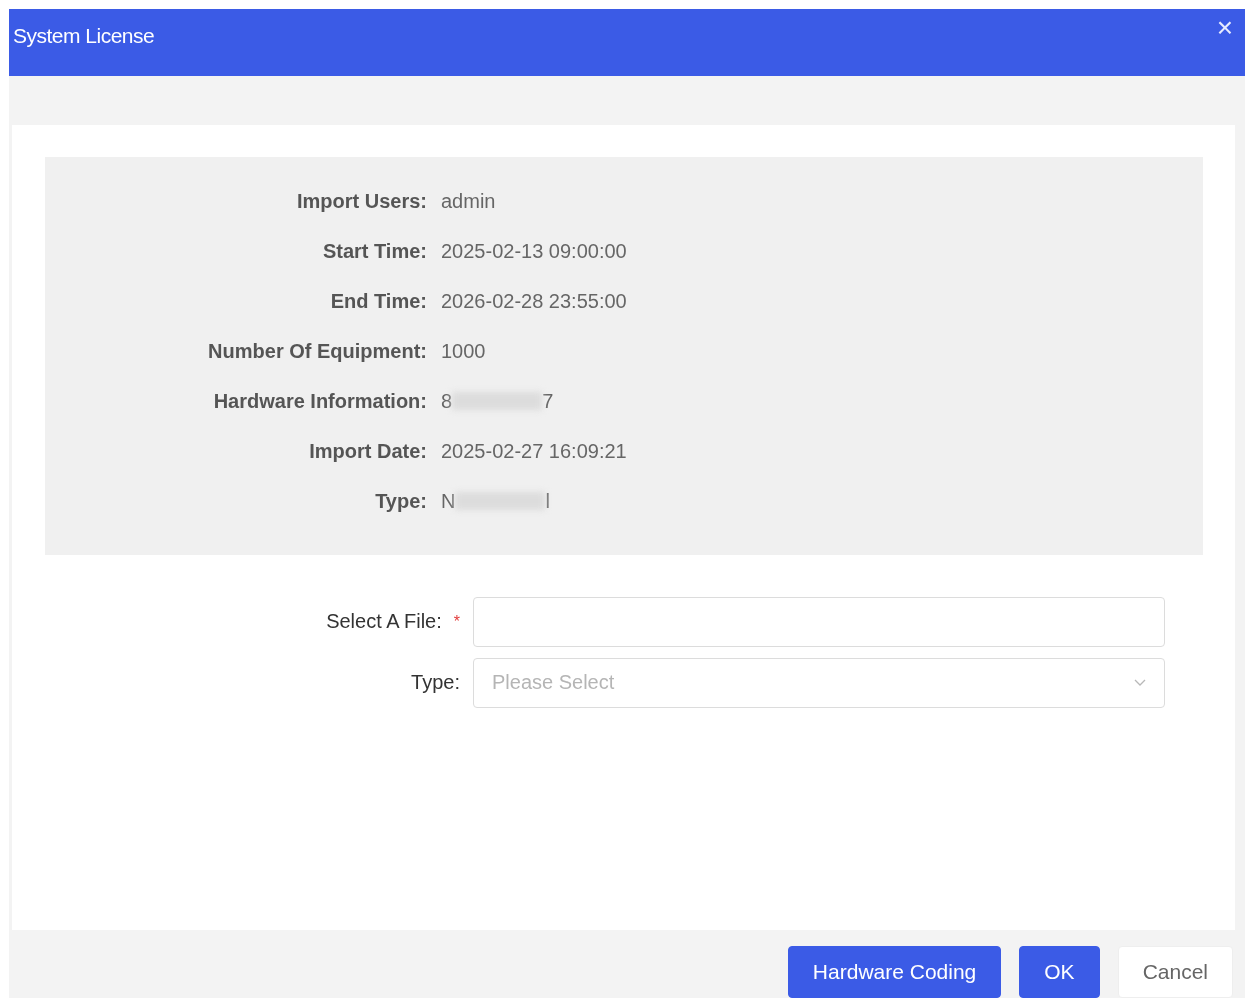  Describe the element at coordinates (1224, 27) in the screenshot. I see `close-button: ×` at that location.